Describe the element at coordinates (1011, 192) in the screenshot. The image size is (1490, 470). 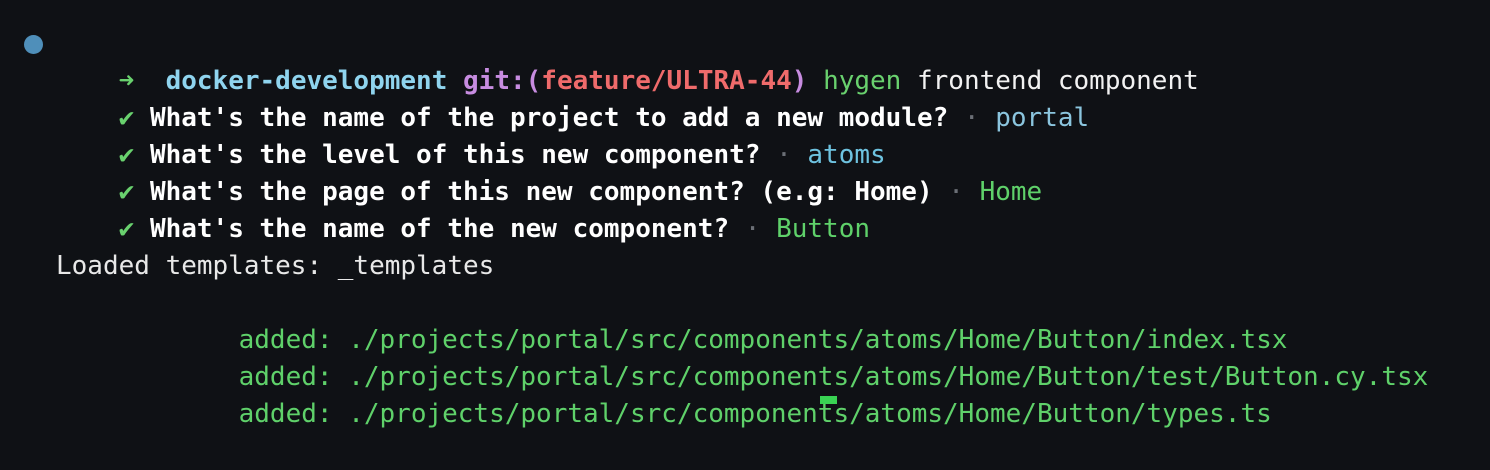
I see `answer-text: Home` at that location.